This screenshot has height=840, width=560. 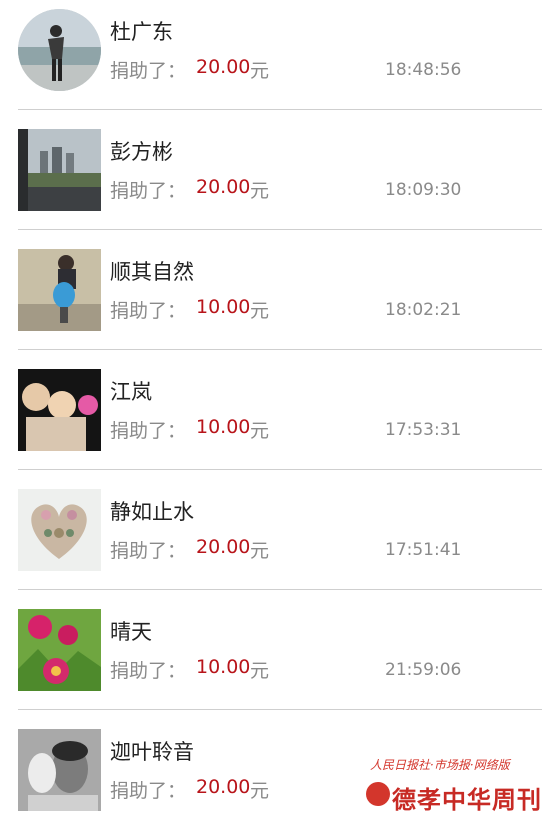 What do you see at coordinates (378, 794) in the screenshot?
I see `publication-logo-icon` at bounding box center [378, 794].